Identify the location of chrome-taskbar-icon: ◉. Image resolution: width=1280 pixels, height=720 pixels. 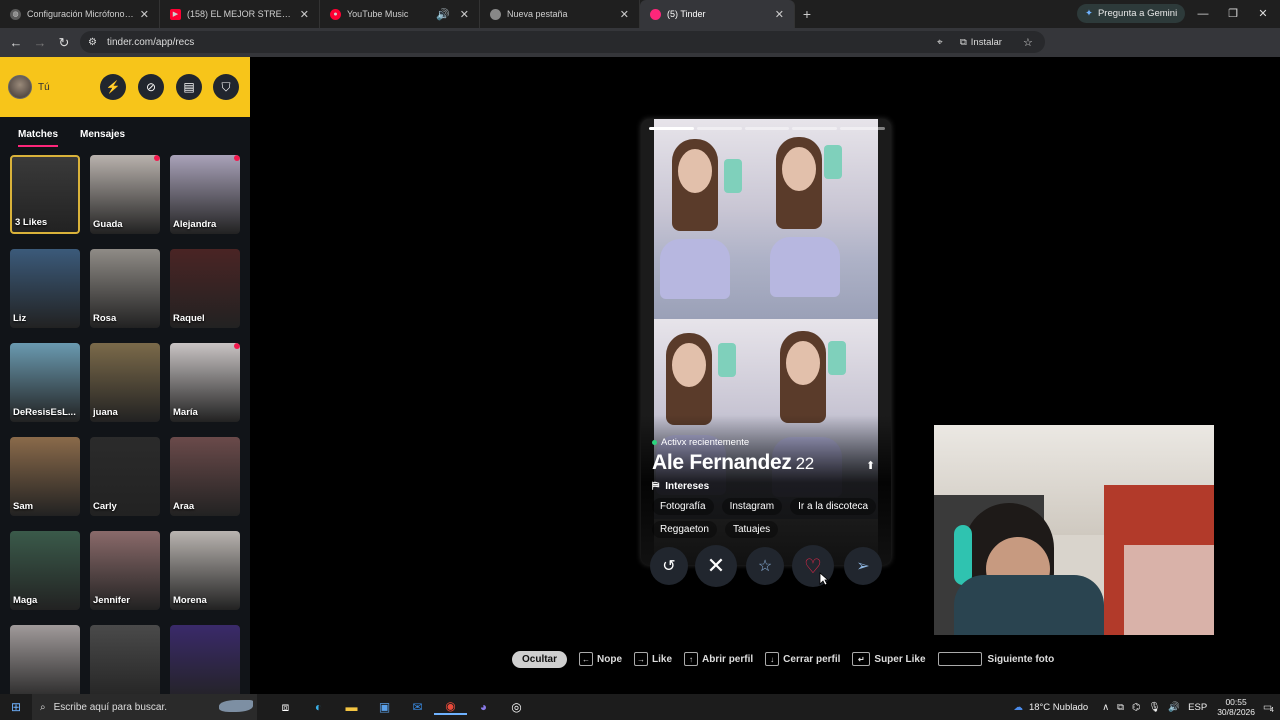
(450, 707).